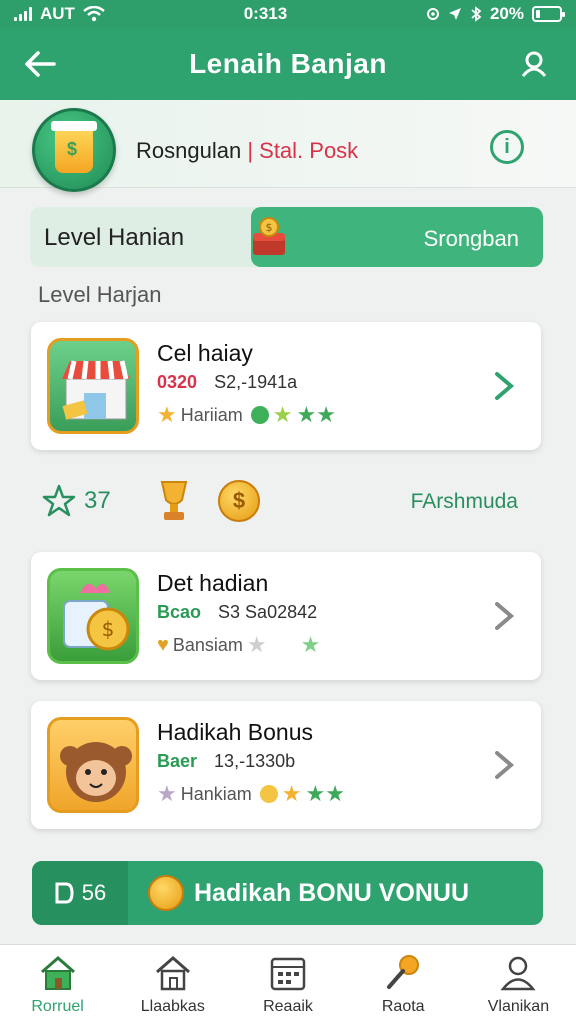 This screenshot has height=1024, width=576. I want to click on card-tag: Baer, so click(177, 761).